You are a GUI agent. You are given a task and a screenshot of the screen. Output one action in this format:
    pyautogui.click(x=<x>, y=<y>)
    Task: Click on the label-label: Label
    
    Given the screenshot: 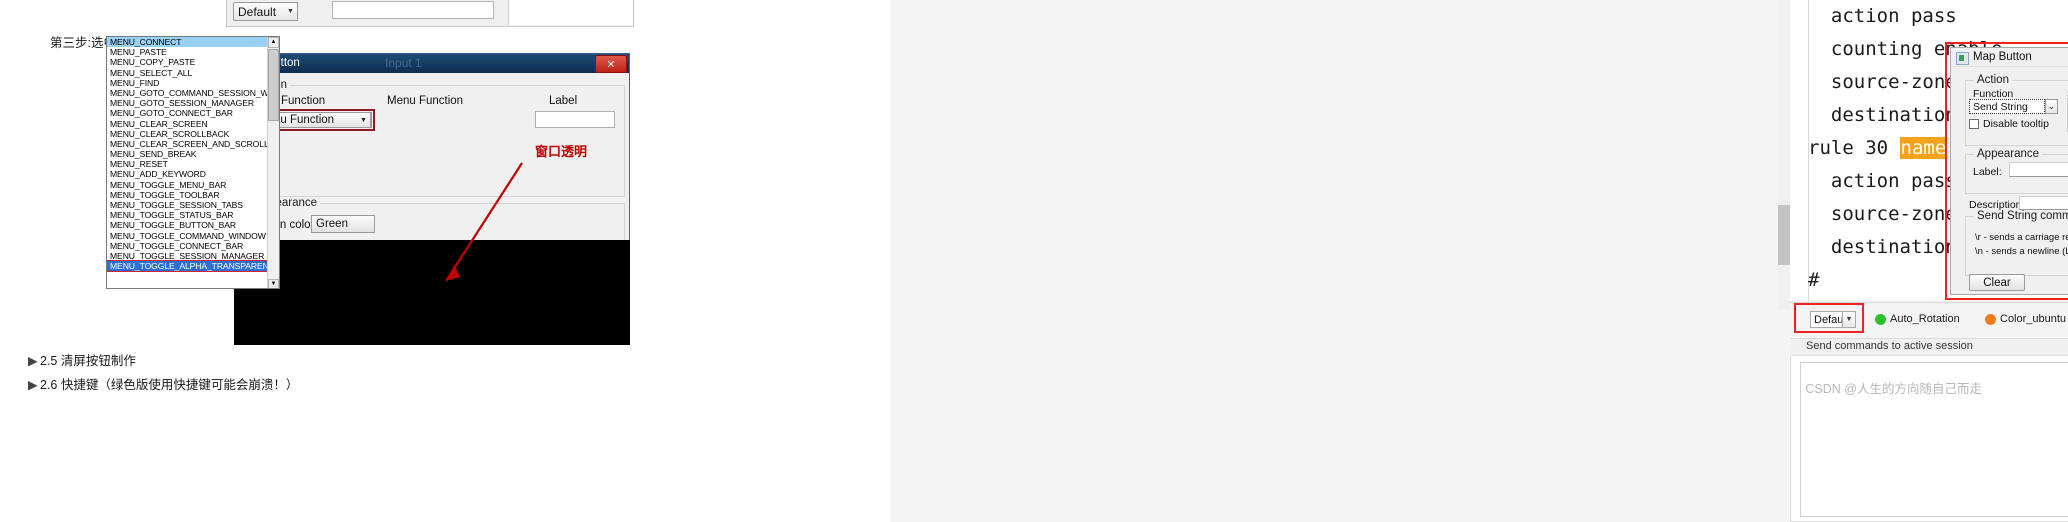 What is the action you would take?
    pyautogui.click(x=563, y=101)
    